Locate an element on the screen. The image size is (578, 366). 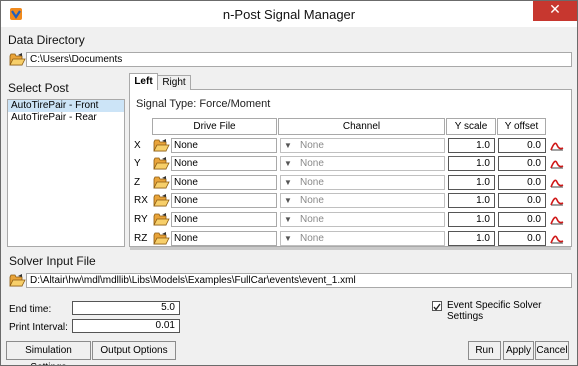
y-scale-z: 1.0 is located at coordinates (471, 182).